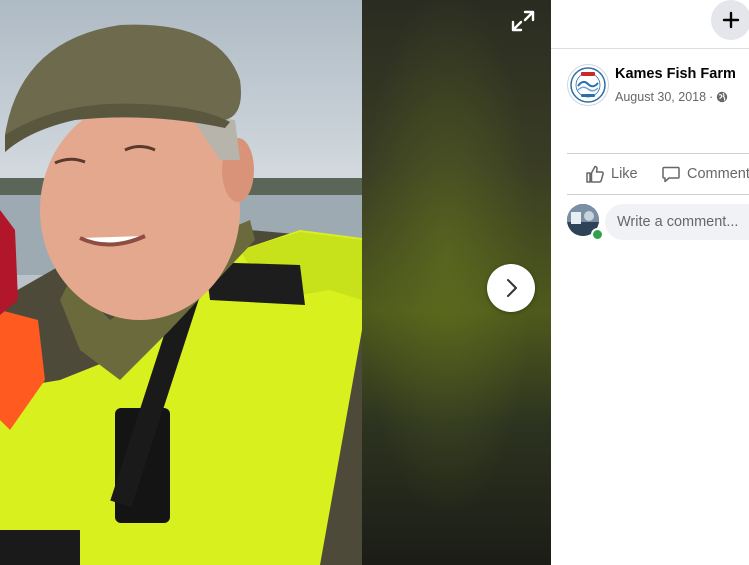 This screenshot has height=565, width=749. I want to click on page-avatar, so click(588, 85).